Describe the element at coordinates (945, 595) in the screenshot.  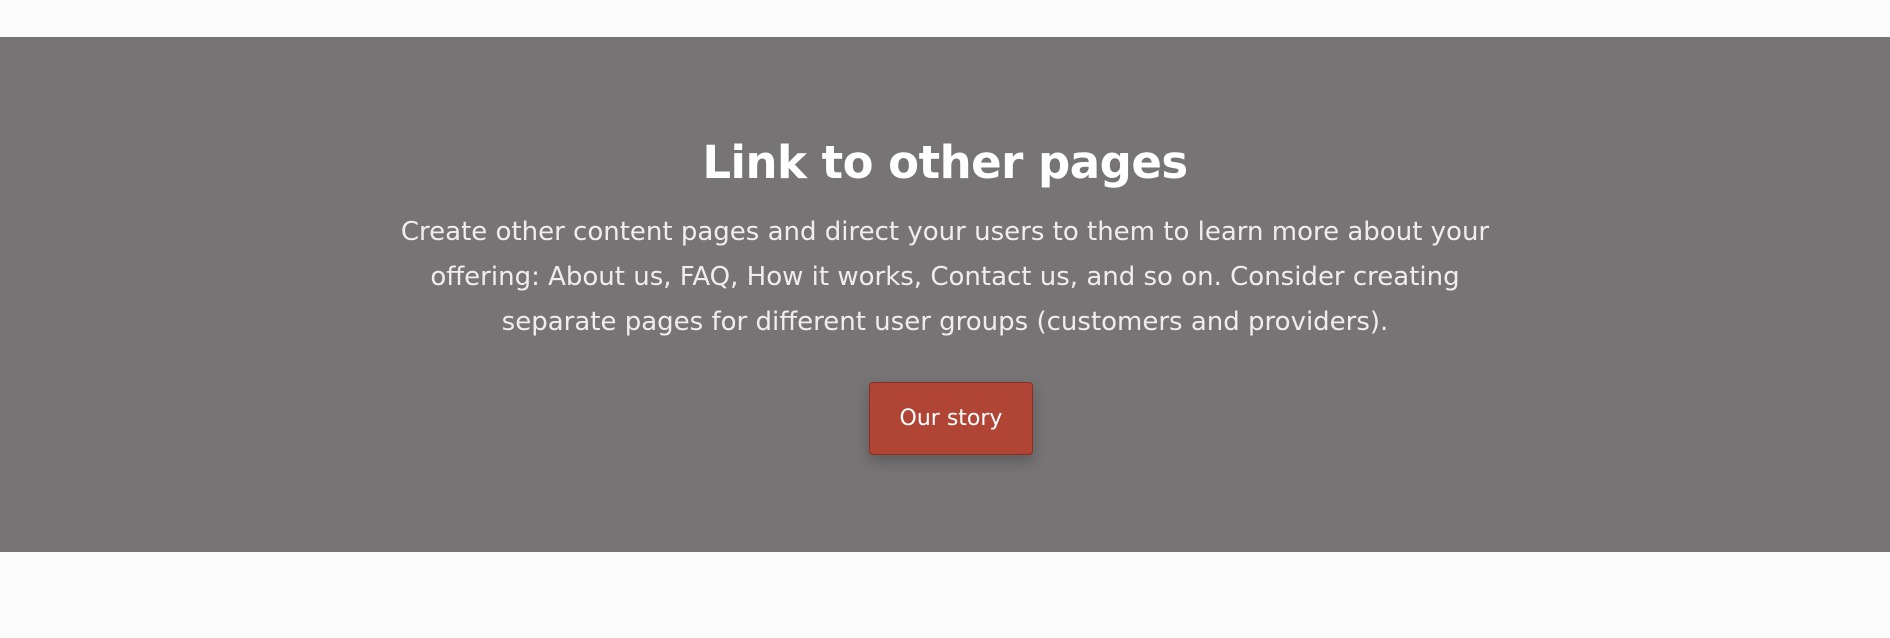
I see `bottom-spacer` at that location.